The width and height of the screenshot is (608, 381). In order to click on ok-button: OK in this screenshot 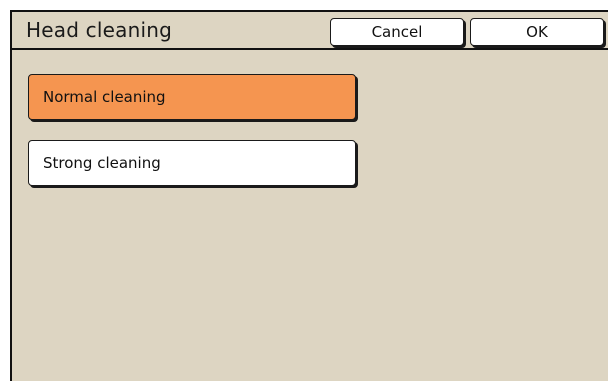, I will do `click(537, 32)`.